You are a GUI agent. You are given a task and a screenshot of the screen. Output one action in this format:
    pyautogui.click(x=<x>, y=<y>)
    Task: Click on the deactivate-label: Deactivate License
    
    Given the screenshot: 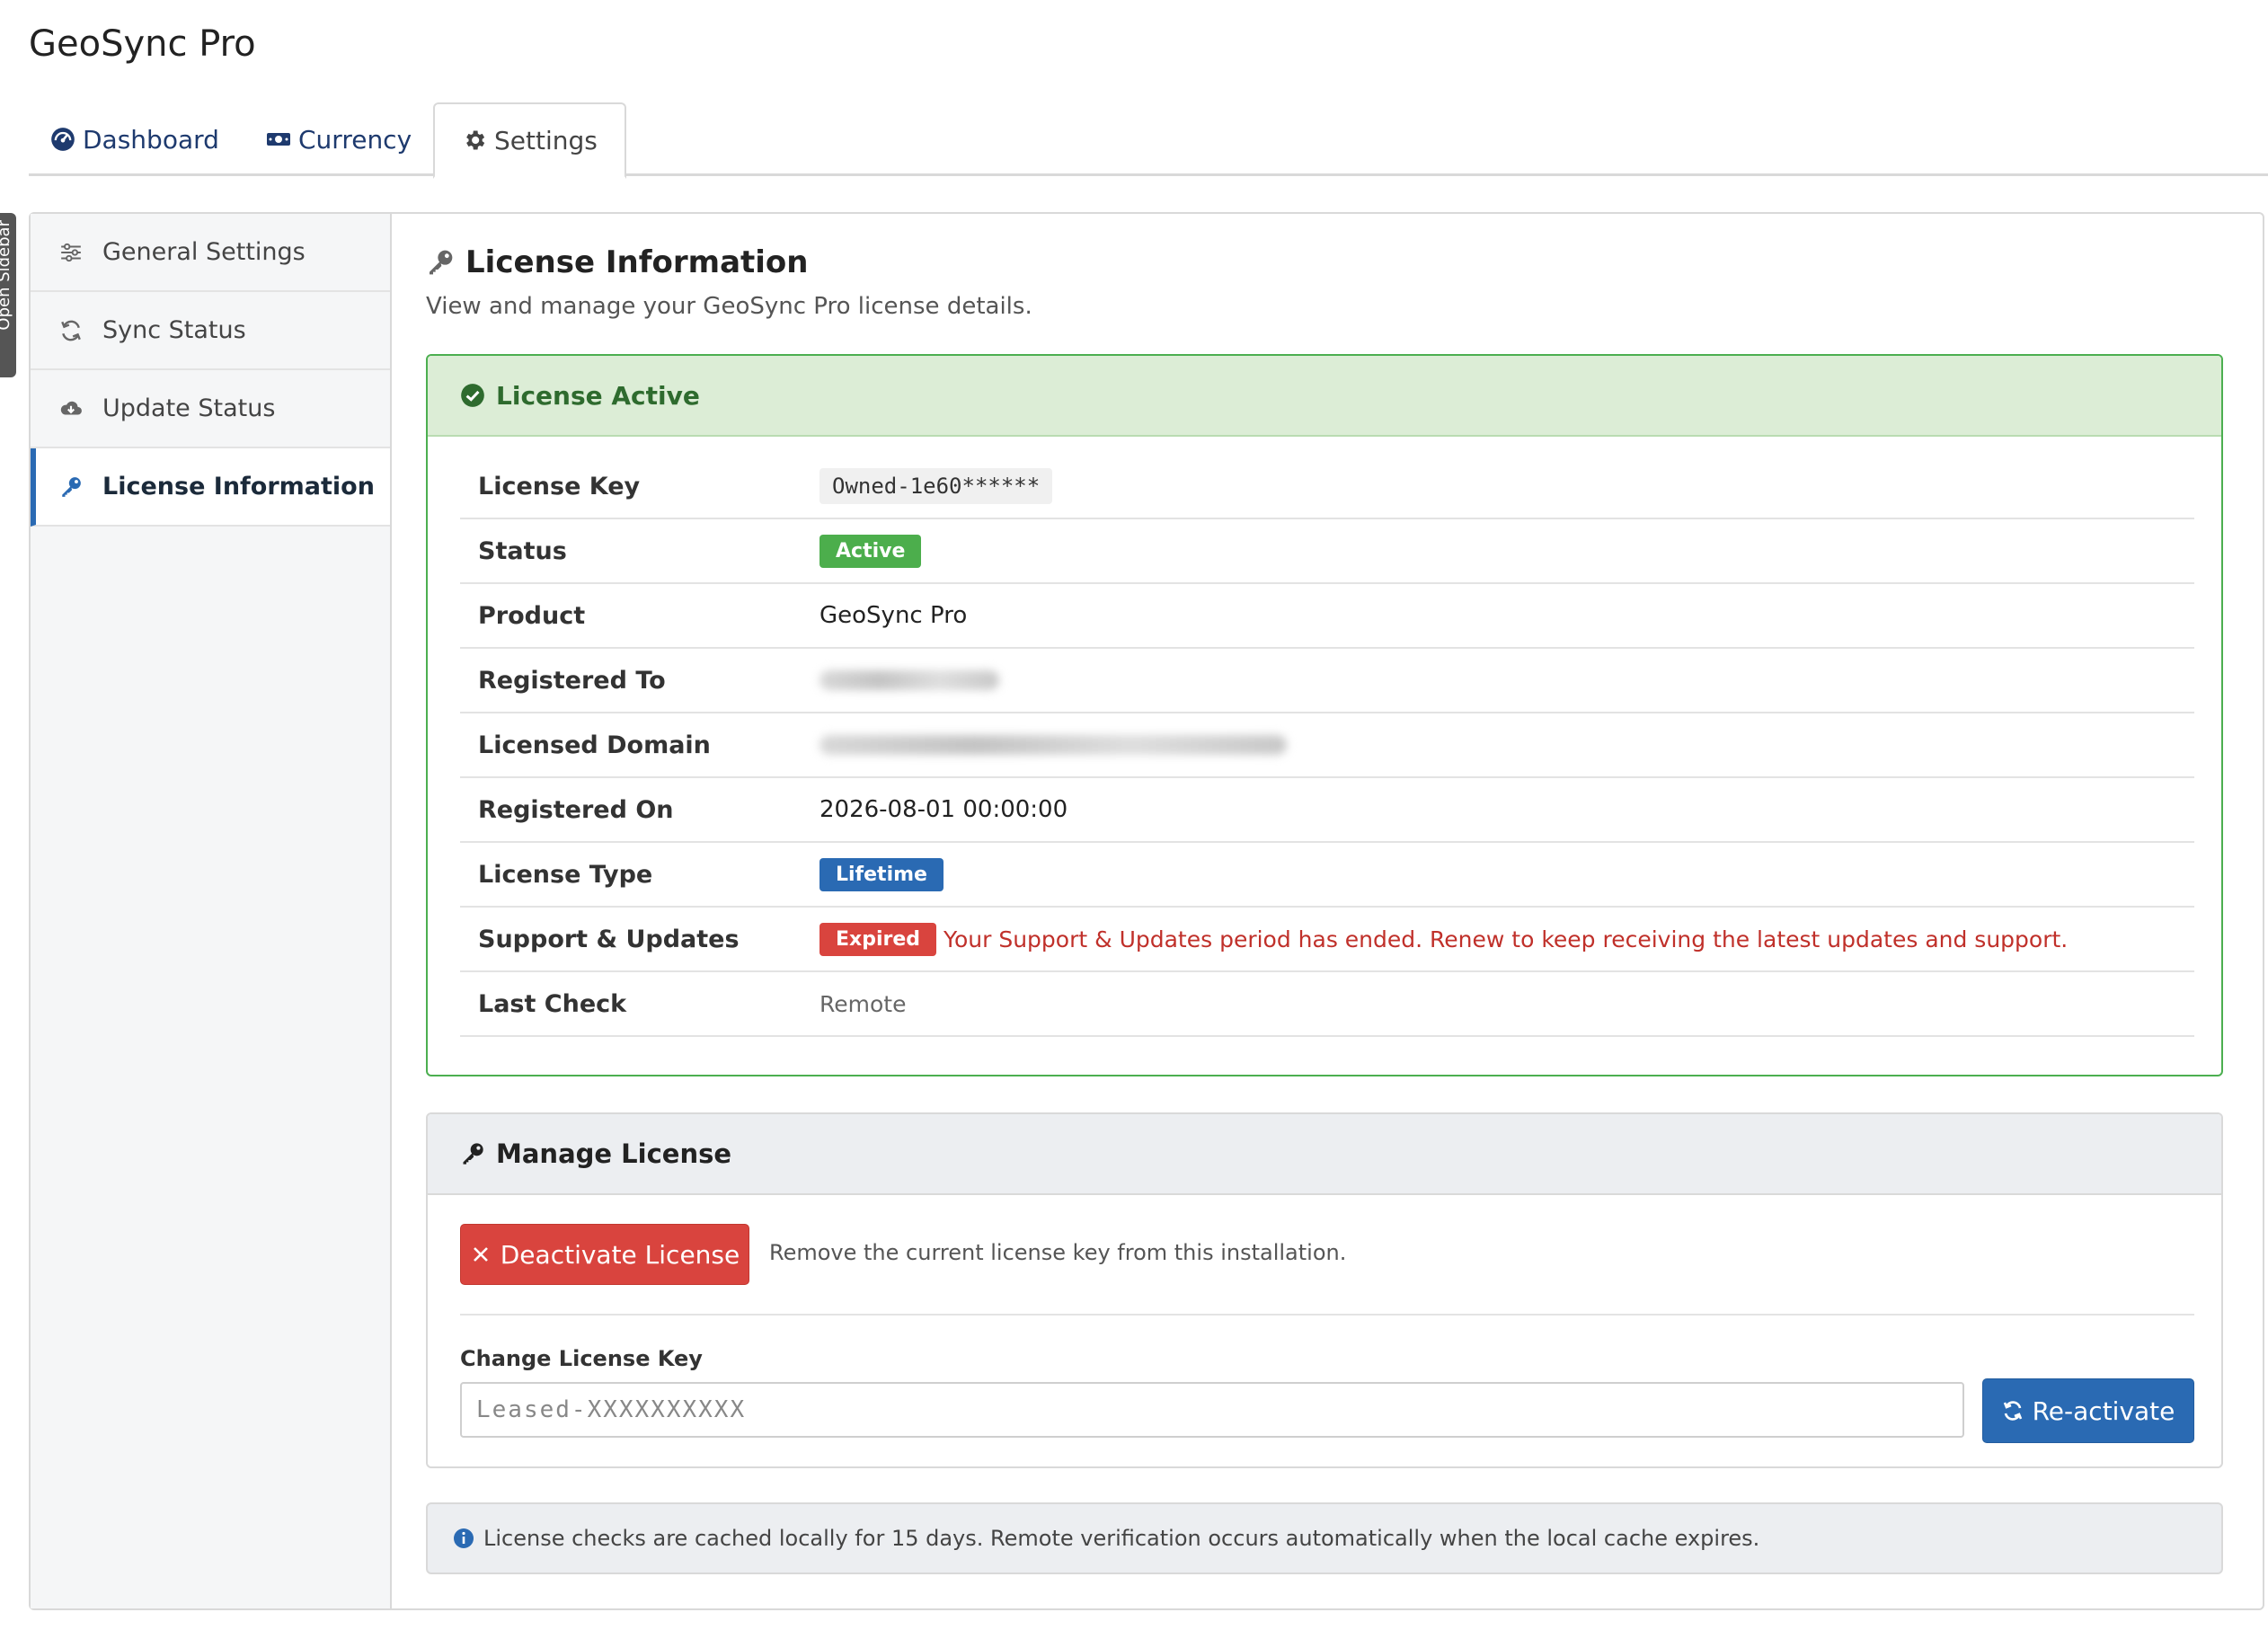 What is the action you would take?
    pyautogui.click(x=620, y=1254)
    